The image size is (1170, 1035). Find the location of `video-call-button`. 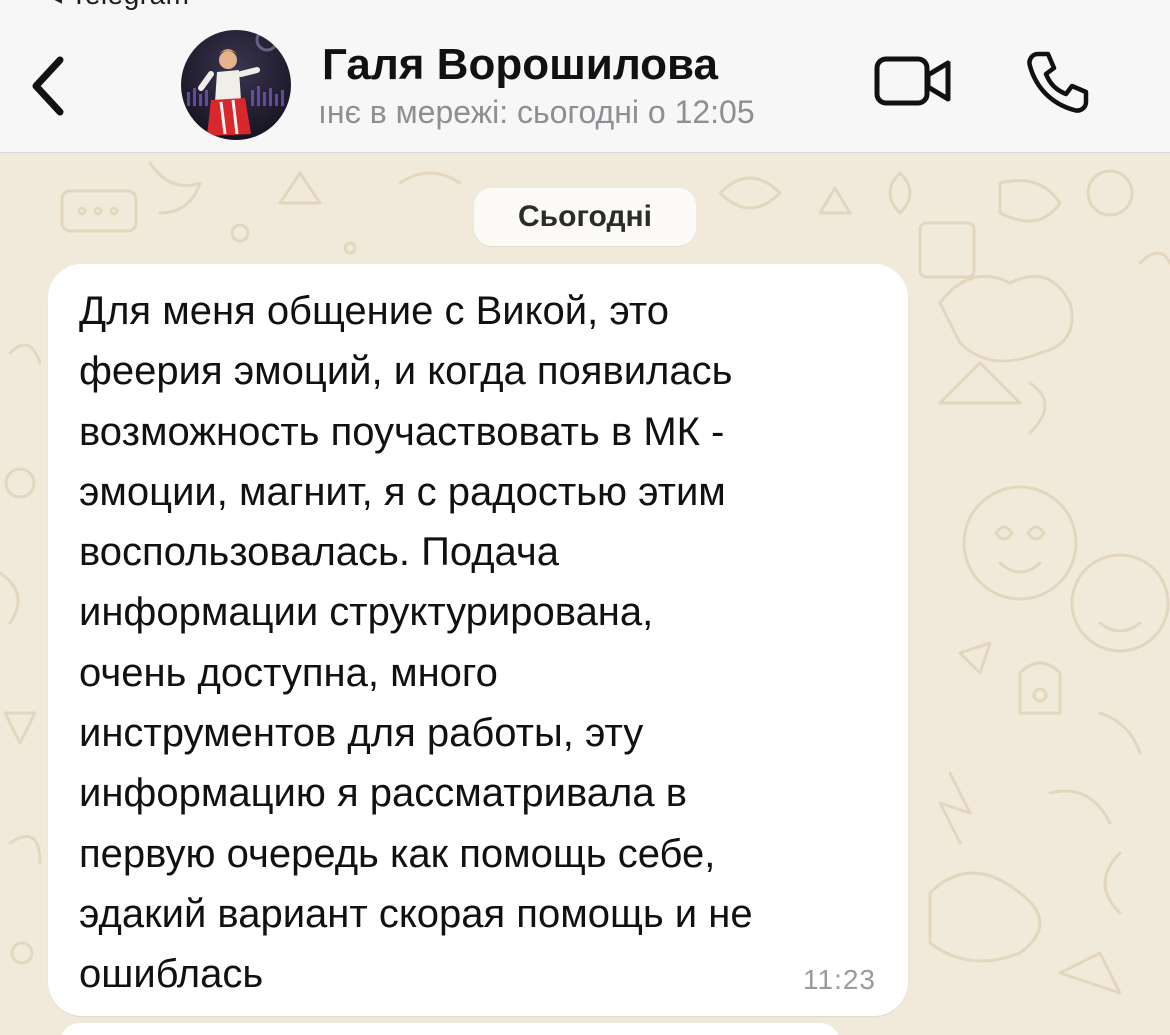

video-call-button is located at coordinates (913, 83).